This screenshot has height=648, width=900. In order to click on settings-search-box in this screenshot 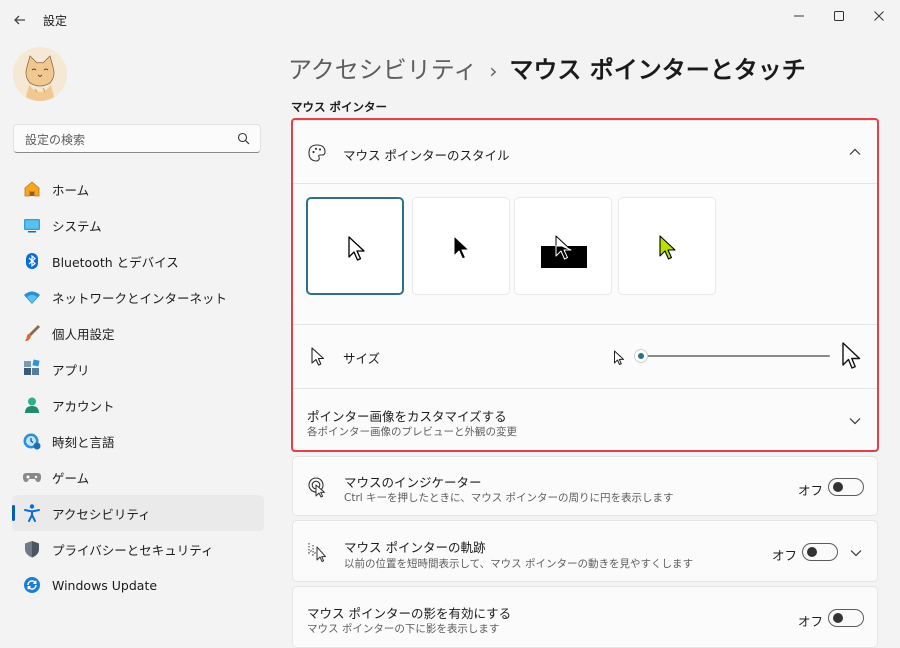, I will do `click(137, 138)`.